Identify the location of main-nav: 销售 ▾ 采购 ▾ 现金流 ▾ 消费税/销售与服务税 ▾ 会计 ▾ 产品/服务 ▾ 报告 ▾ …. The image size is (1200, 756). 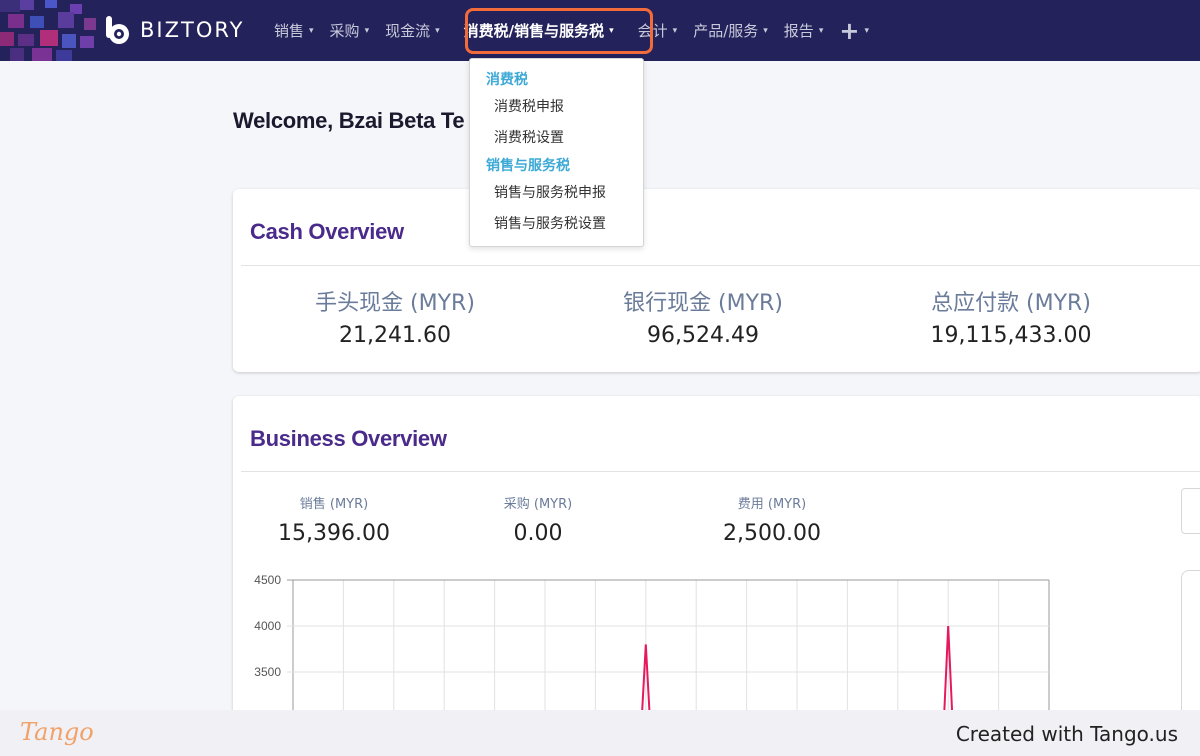
(571, 30).